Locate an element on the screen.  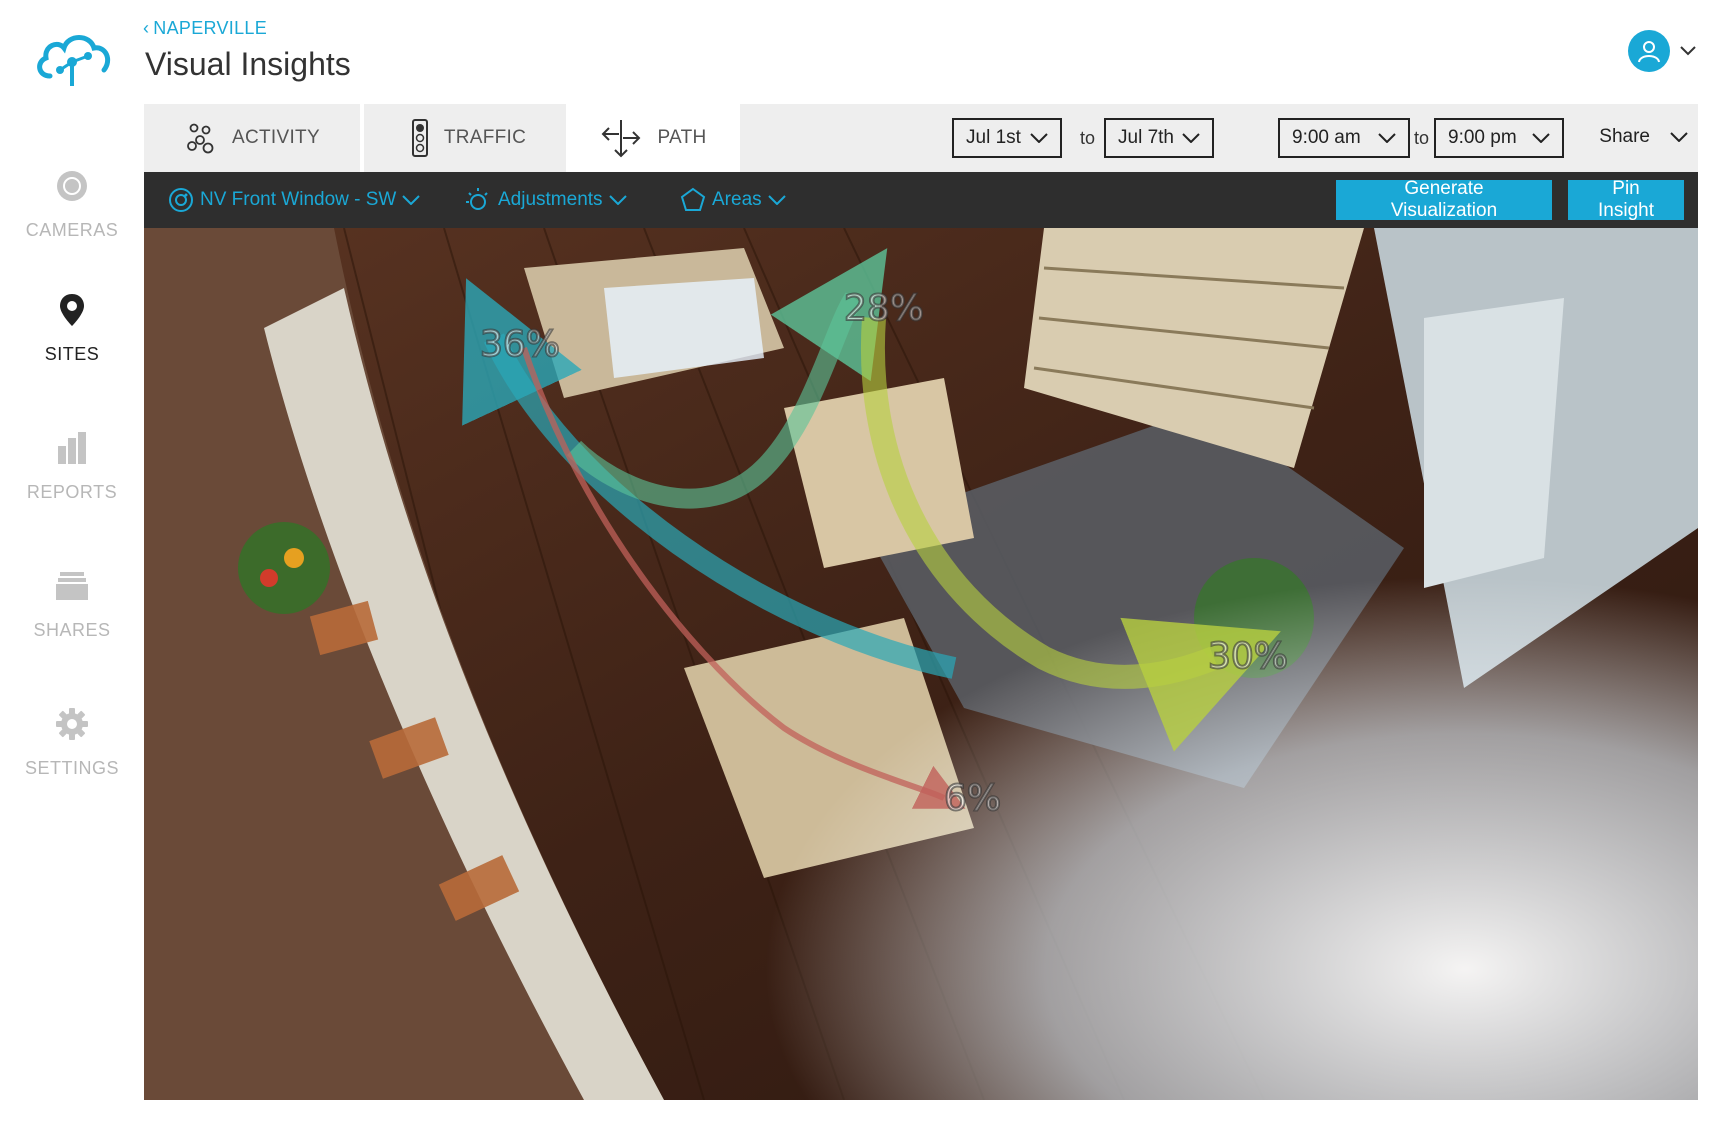
camera-select: NV Front Window - SW is located at coordinates (294, 200).